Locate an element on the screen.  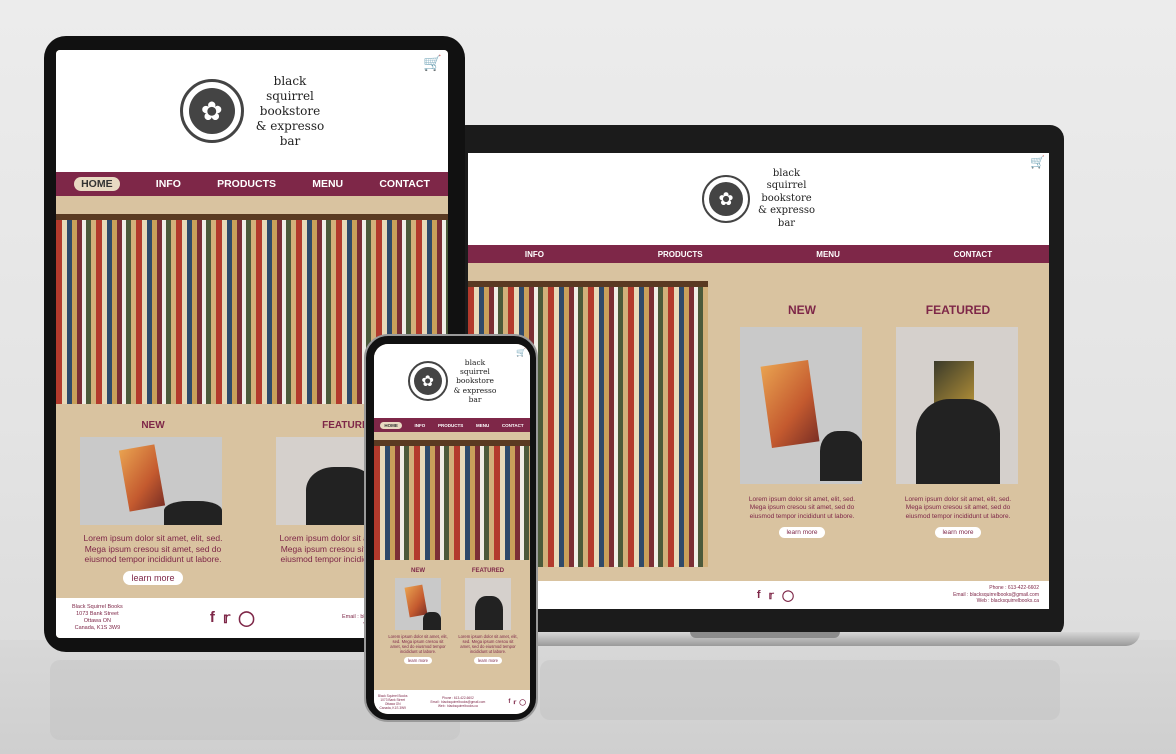
brand-line: squirrel is located at coordinates (475, 371).